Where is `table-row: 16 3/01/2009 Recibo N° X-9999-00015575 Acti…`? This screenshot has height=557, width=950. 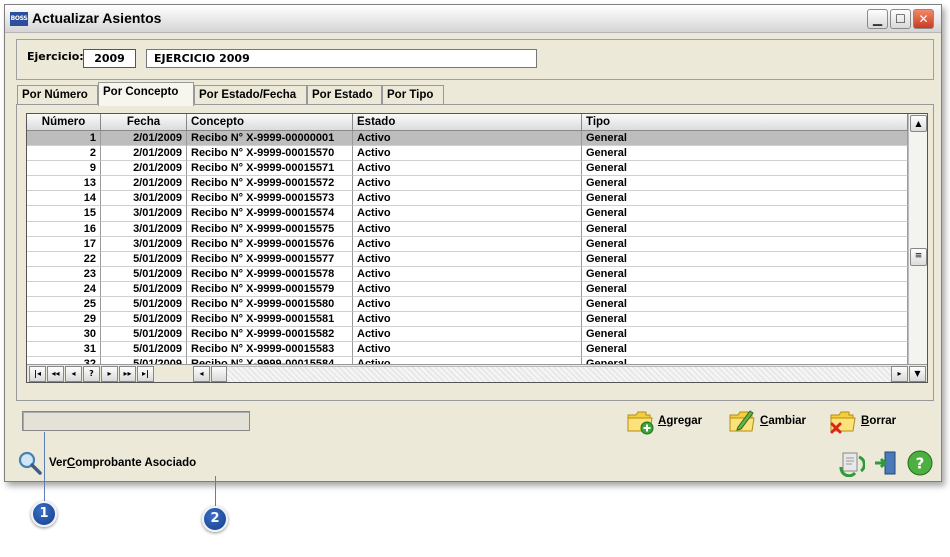 table-row: 16 3/01/2009 Recibo N° X-9999-00015575 Acti… is located at coordinates (467, 229).